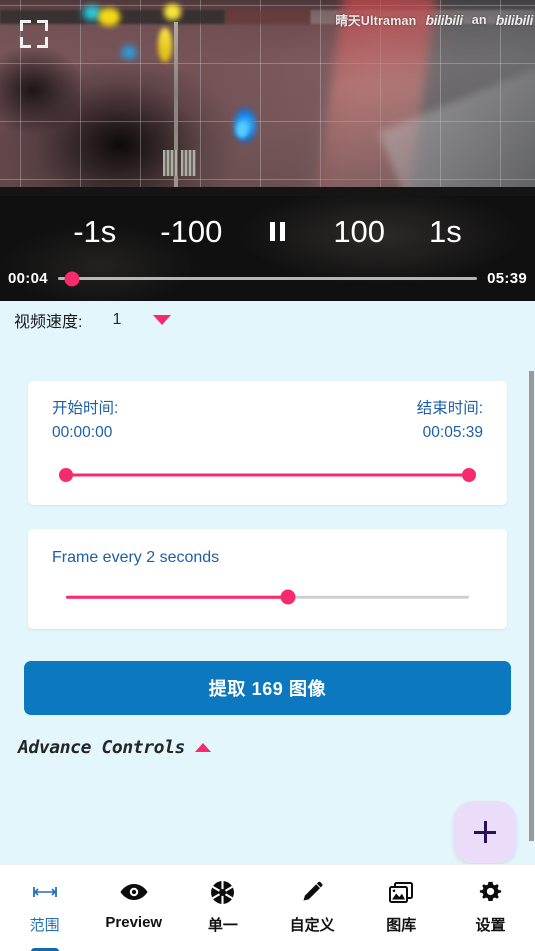 The width and height of the screenshot is (535, 951). I want to click on time-range-slider-track, so click(267, 475).